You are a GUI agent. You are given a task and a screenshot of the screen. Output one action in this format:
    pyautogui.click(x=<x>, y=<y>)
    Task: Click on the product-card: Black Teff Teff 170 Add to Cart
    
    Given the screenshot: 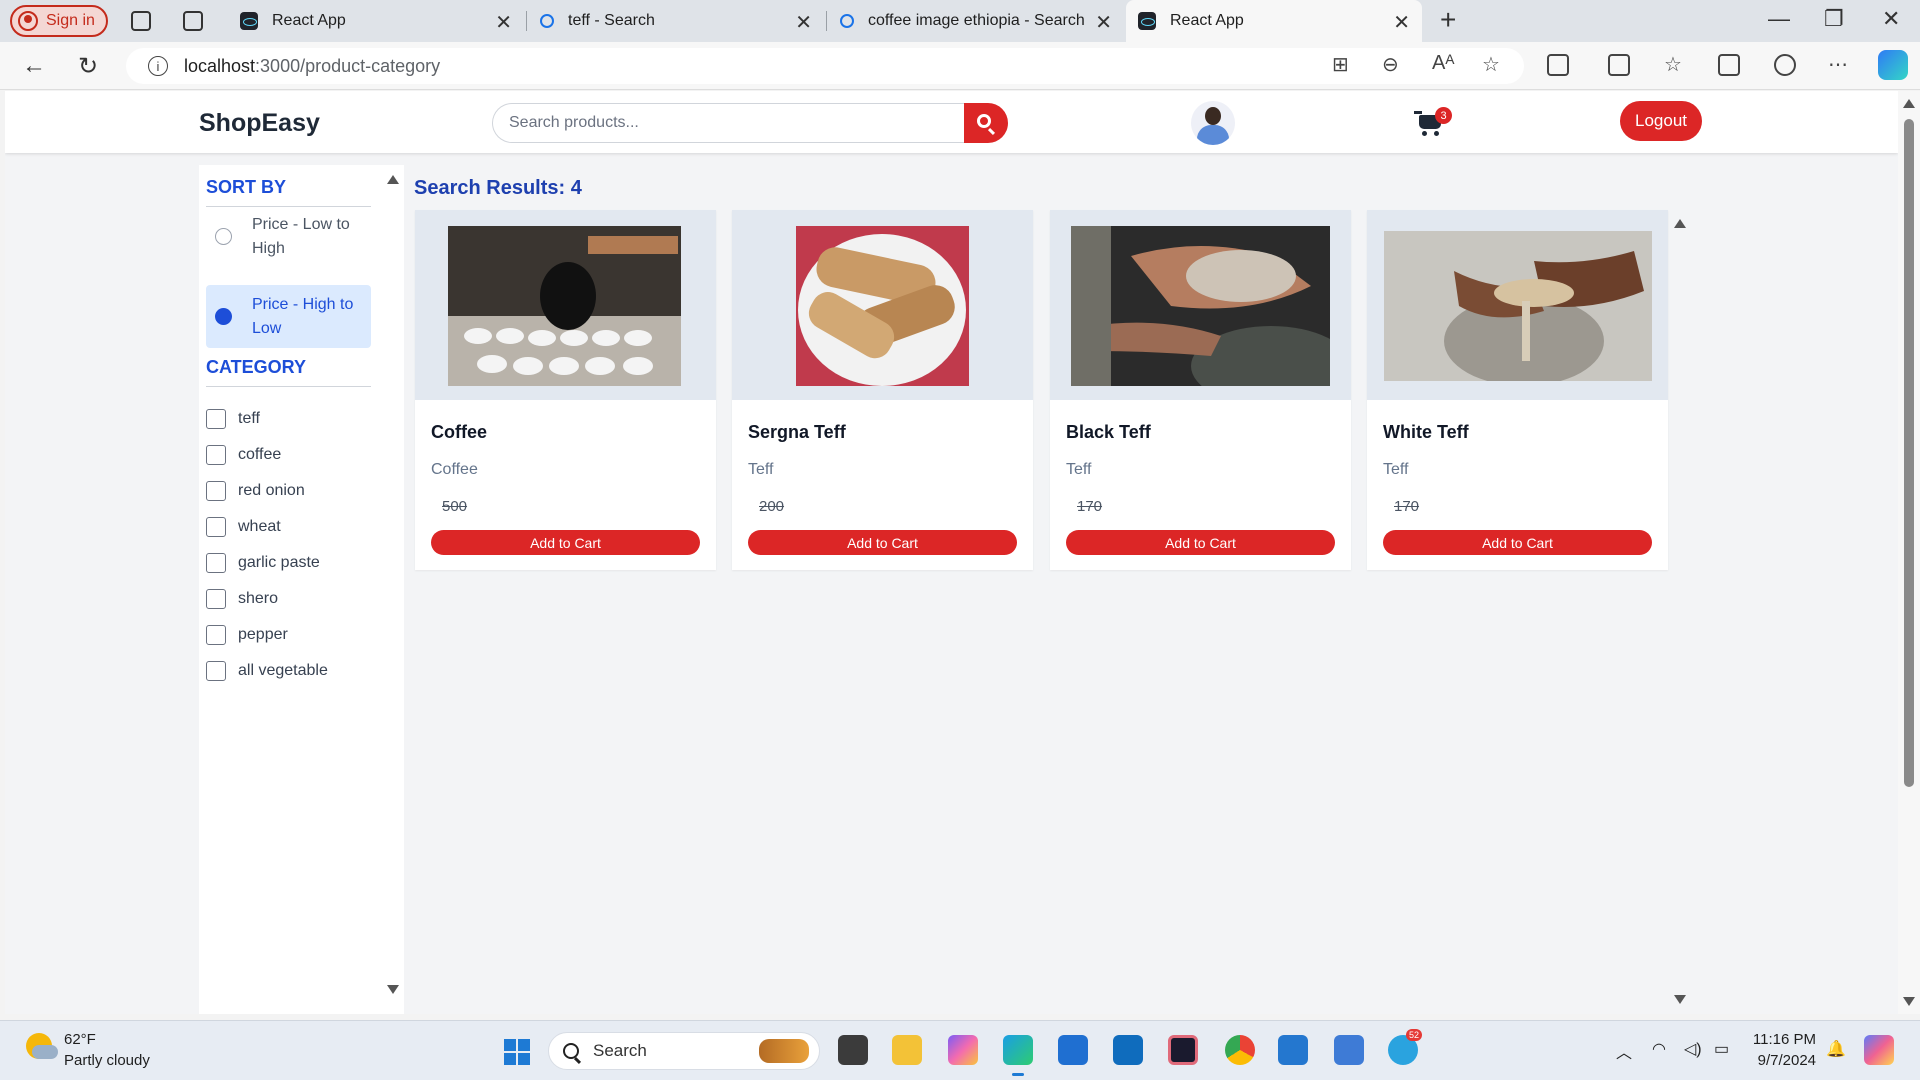 What is the action you would take?
    pyautogui.click(x=1200, y=390)
    